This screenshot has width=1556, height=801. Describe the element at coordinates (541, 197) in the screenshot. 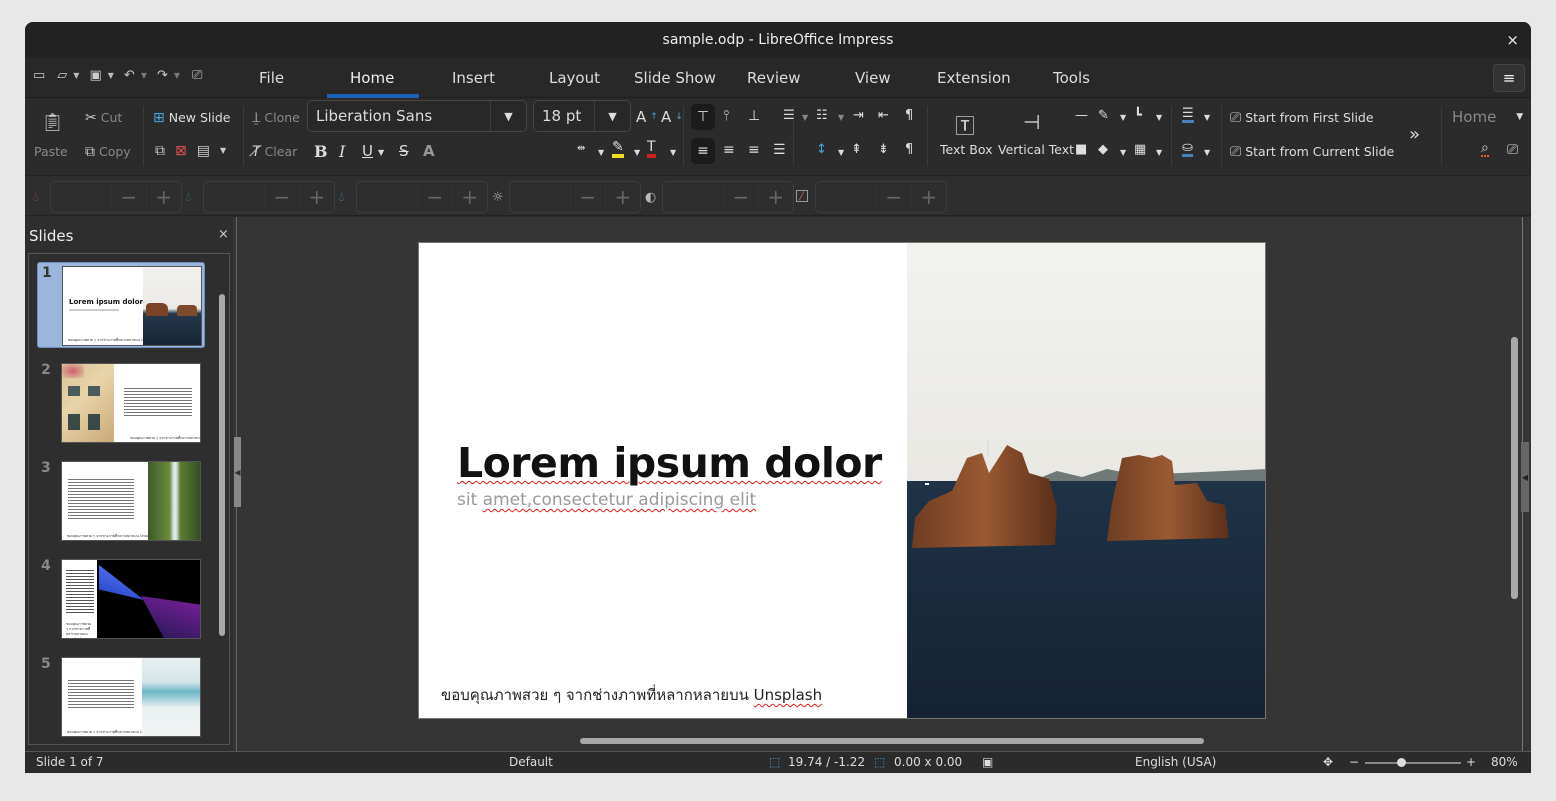

I see `brightness-field` at that location.